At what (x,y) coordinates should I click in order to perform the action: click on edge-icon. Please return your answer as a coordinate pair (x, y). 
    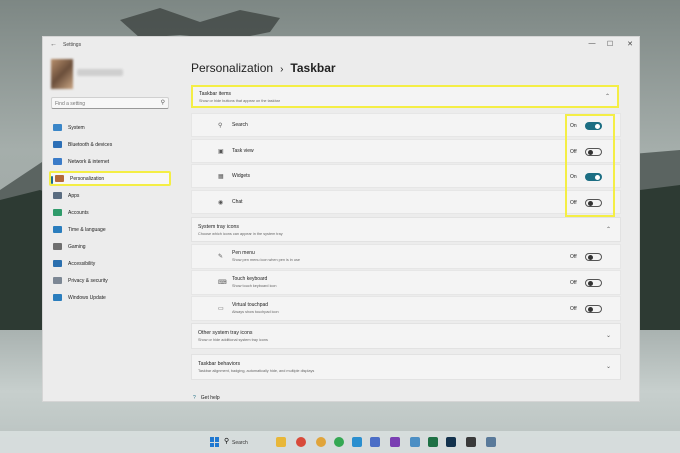
    Looking at the image, I should click on (357, 442).